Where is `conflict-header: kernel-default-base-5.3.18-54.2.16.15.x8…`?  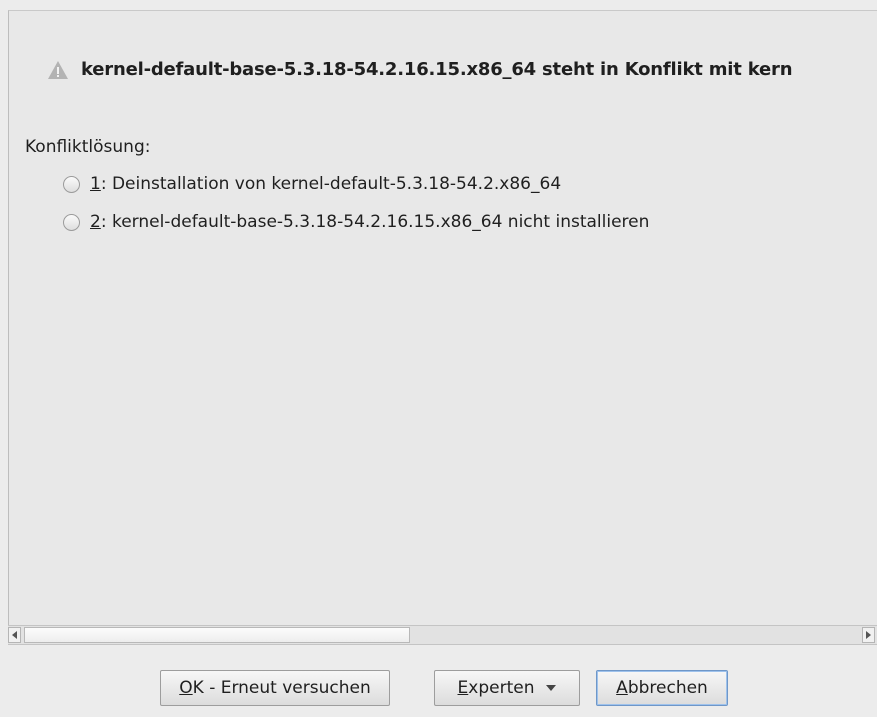 conflict-header: kernel-default-base-5.3.18-54.2.16.15.x8… is located at coordinates (420, 69).